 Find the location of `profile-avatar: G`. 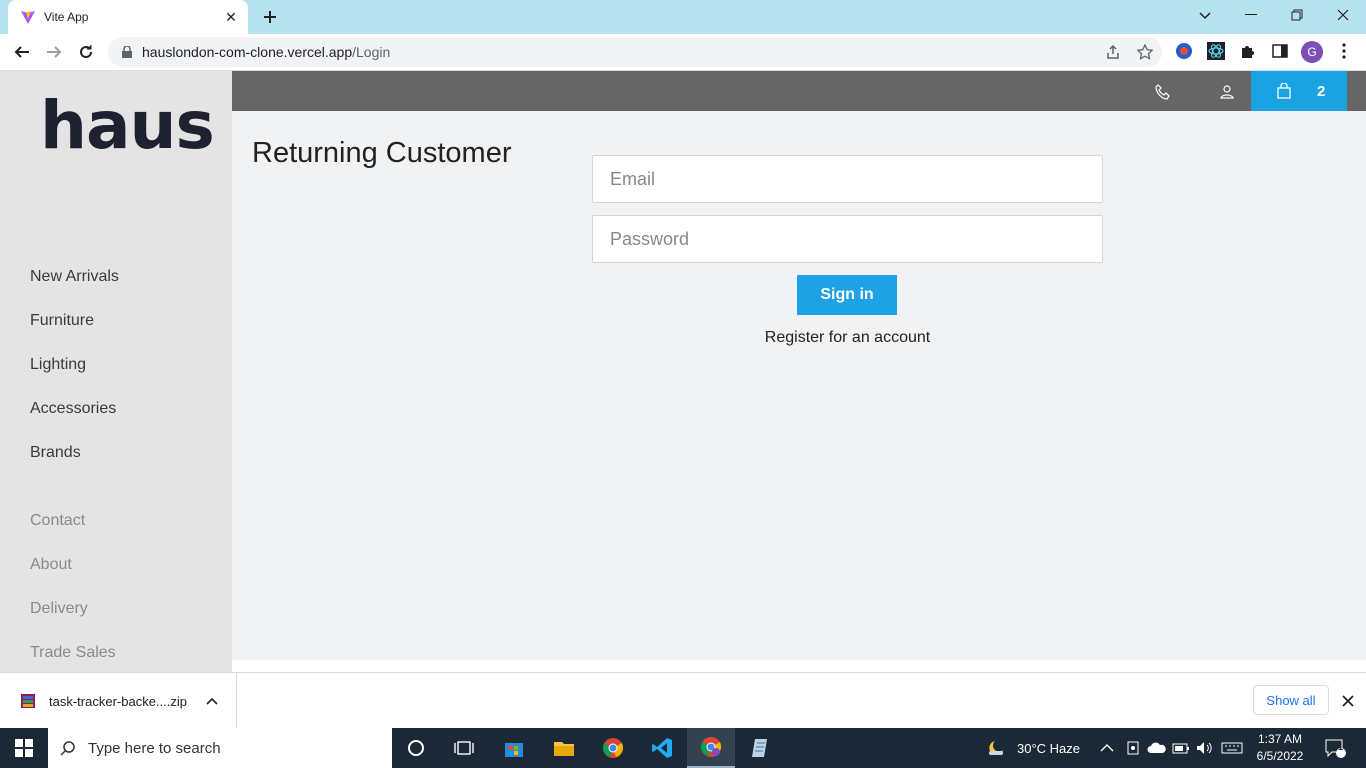

profile-avatar: G is located at coordinates (1312, 52).